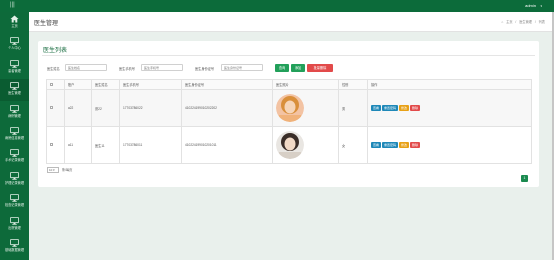  I want to click on page-size-select: 10 ▾, so click(53, 170).